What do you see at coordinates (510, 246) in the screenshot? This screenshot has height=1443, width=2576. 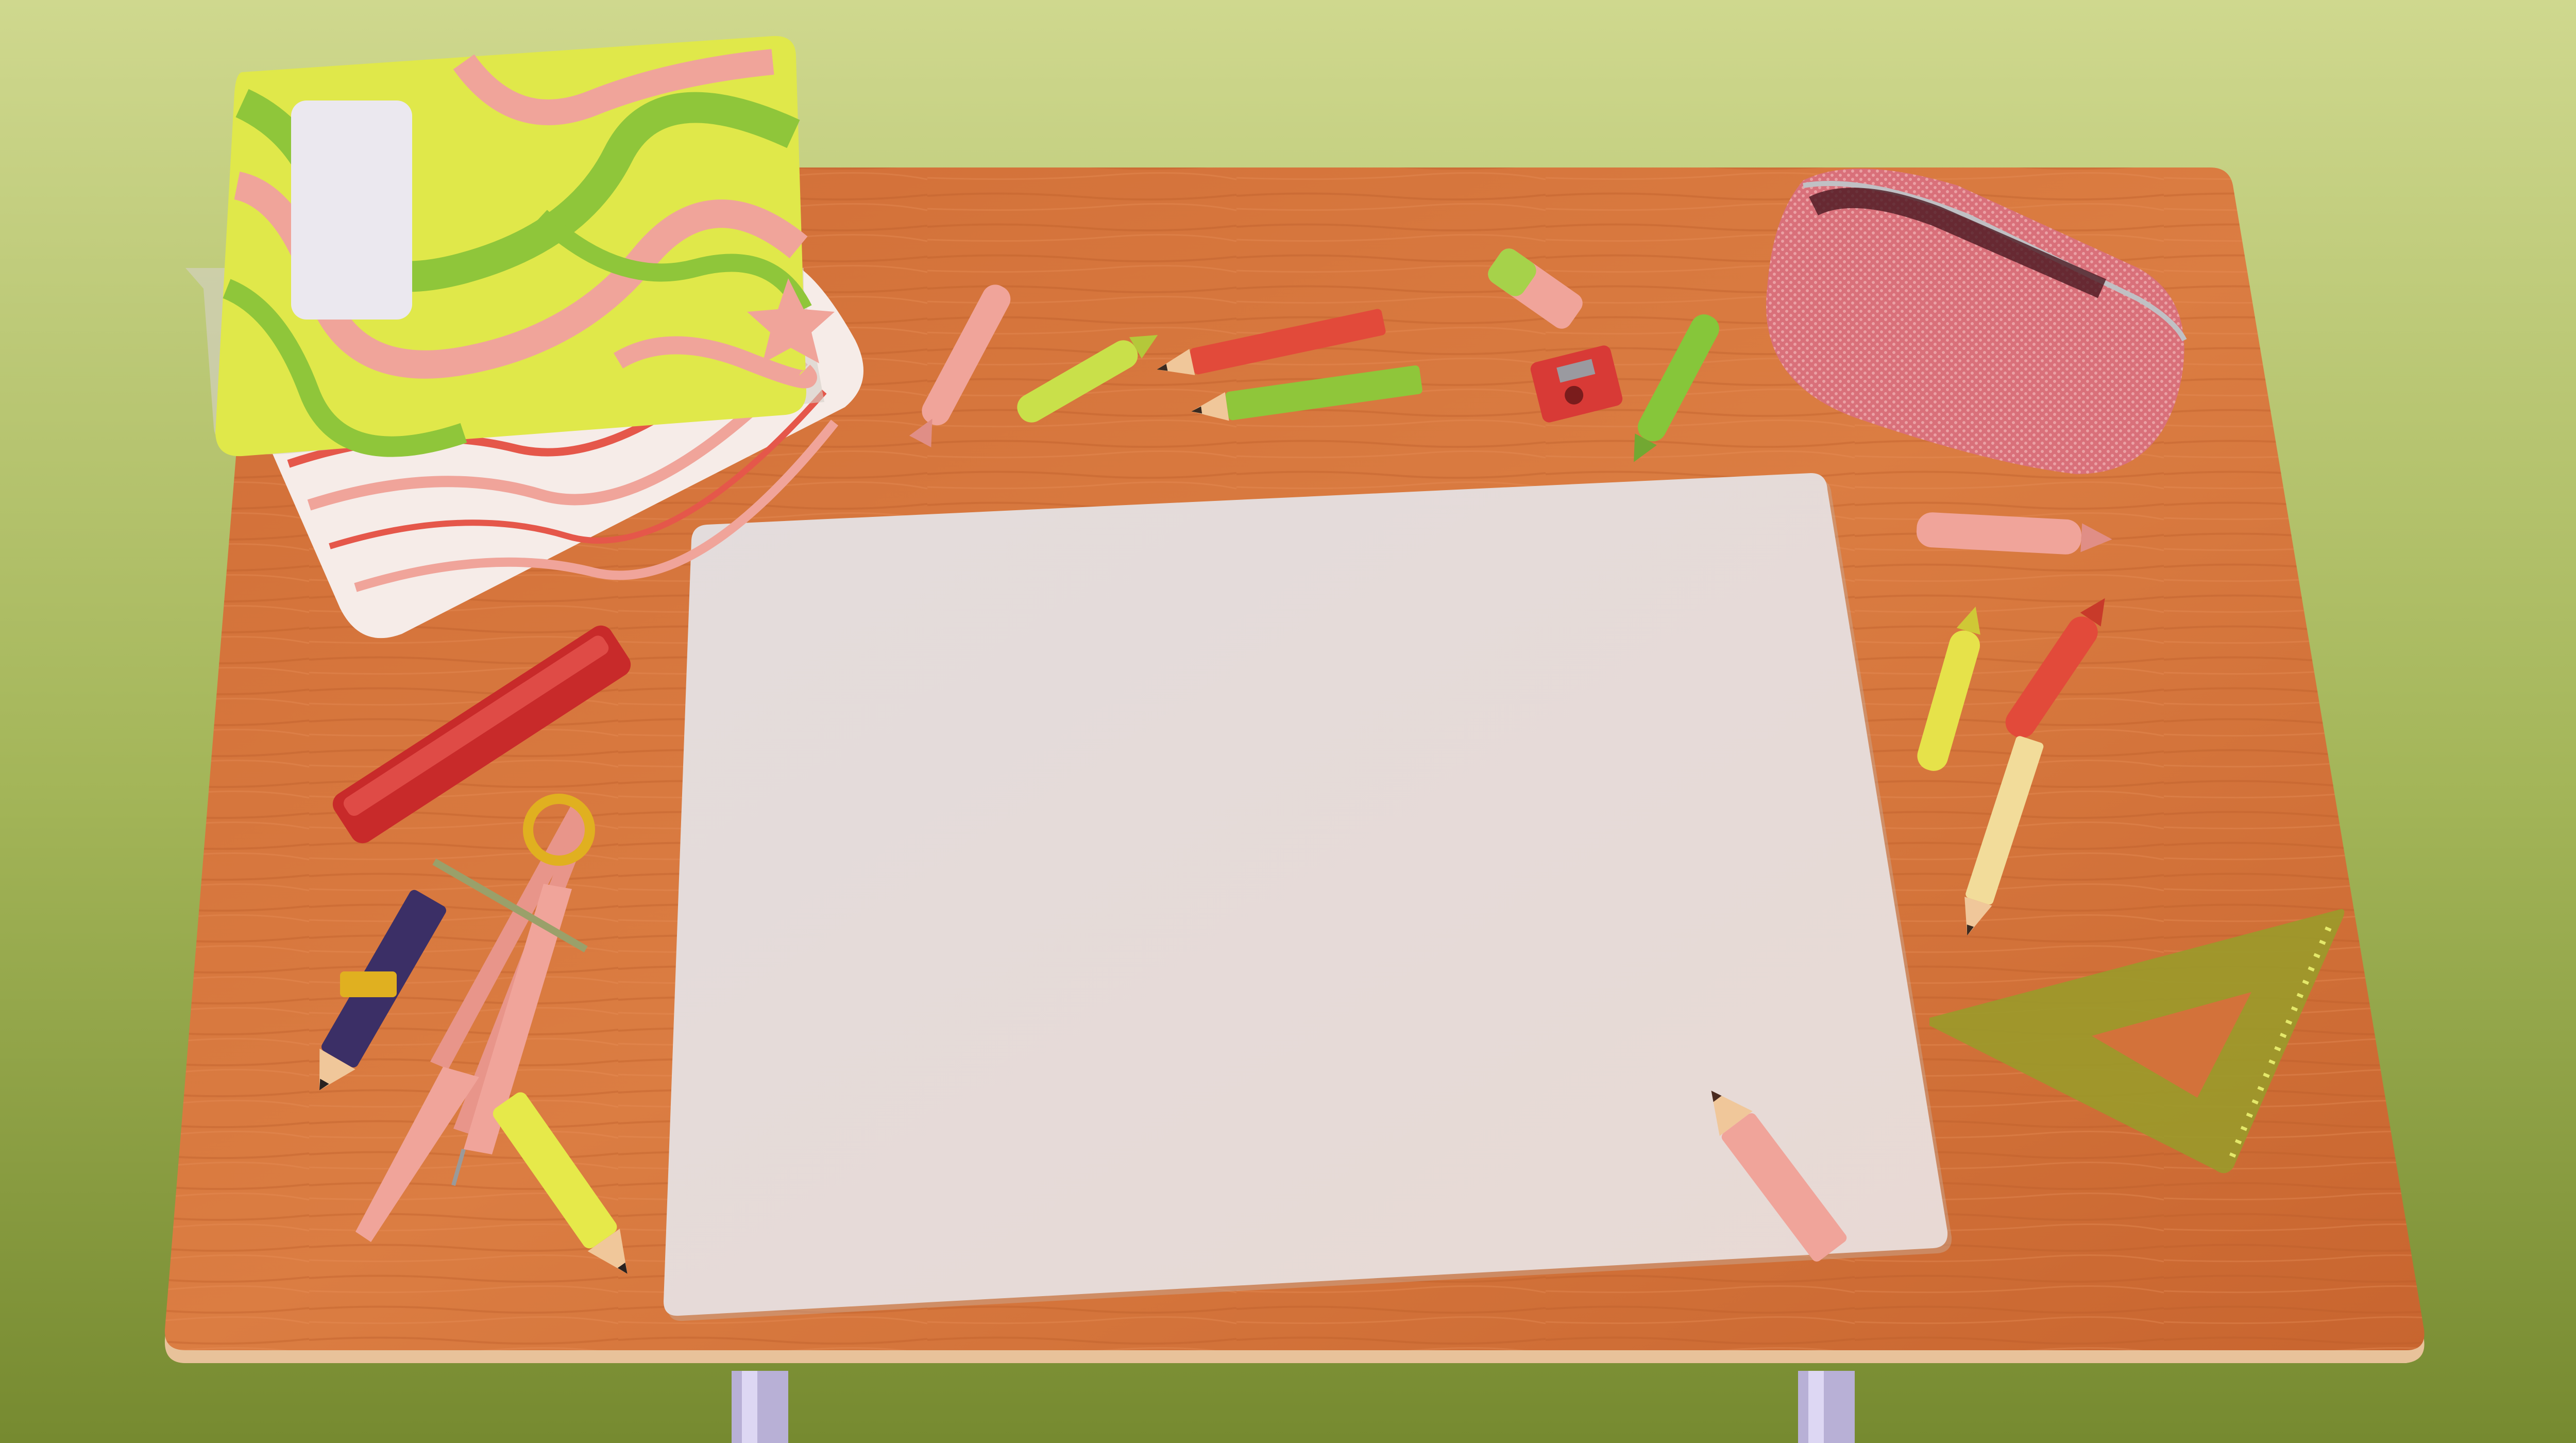 I see `notebook-top` at bounding box center [510, 246].